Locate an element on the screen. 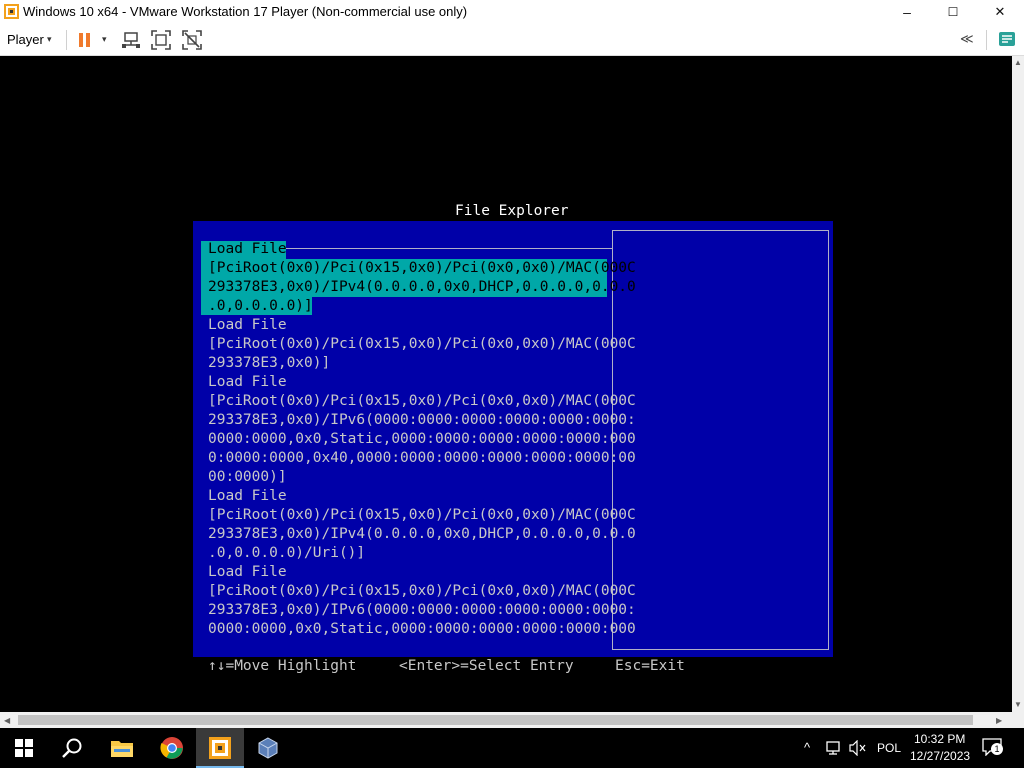  send-ctrl-alt-del-button is located at coordinates (131, 40).